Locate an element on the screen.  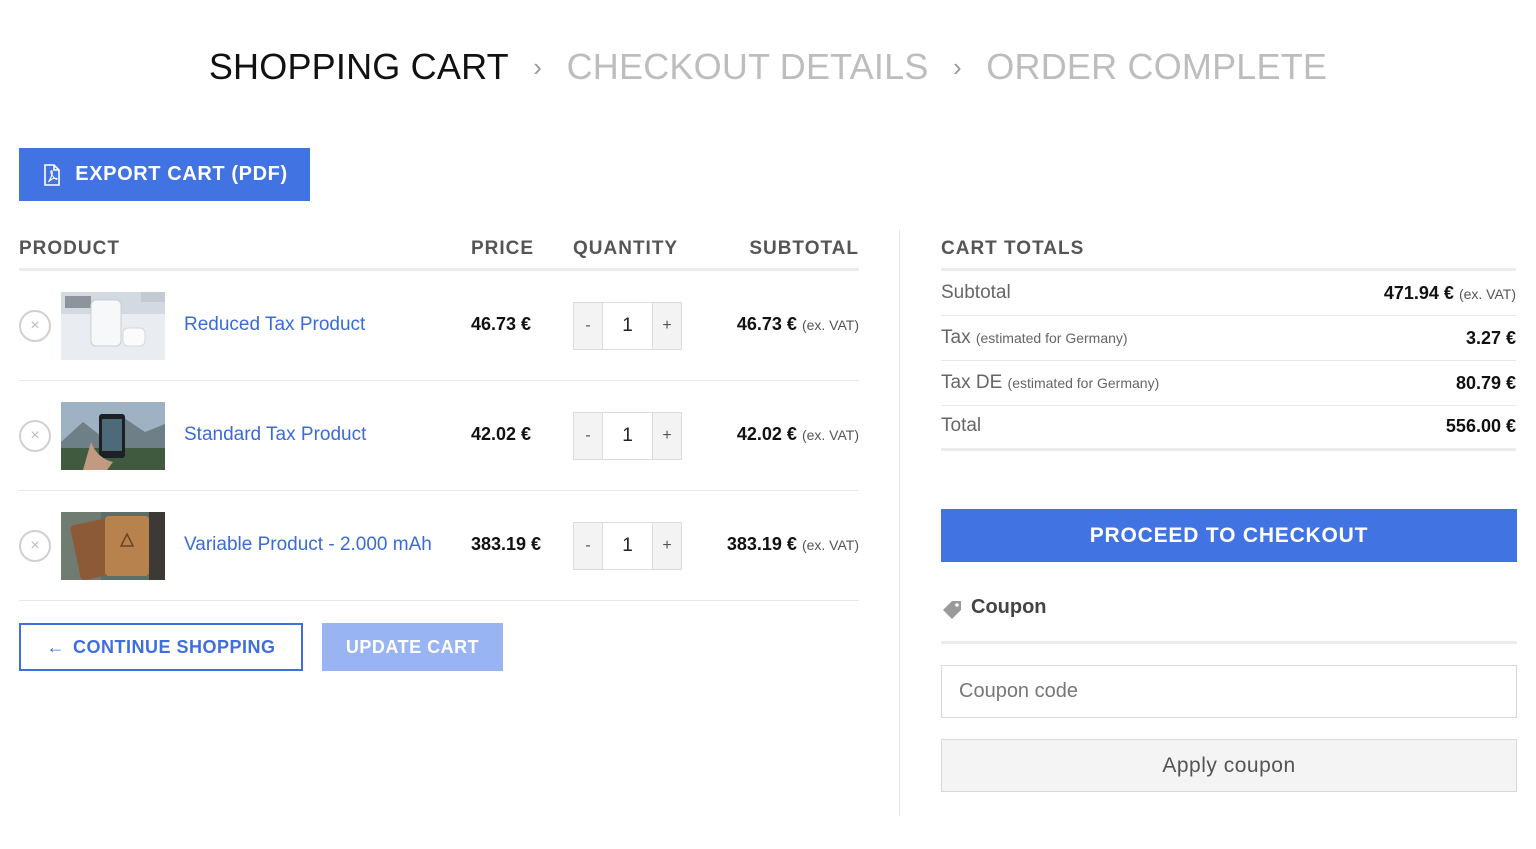
tax-label: Tax is located at coordinates (956, 337).